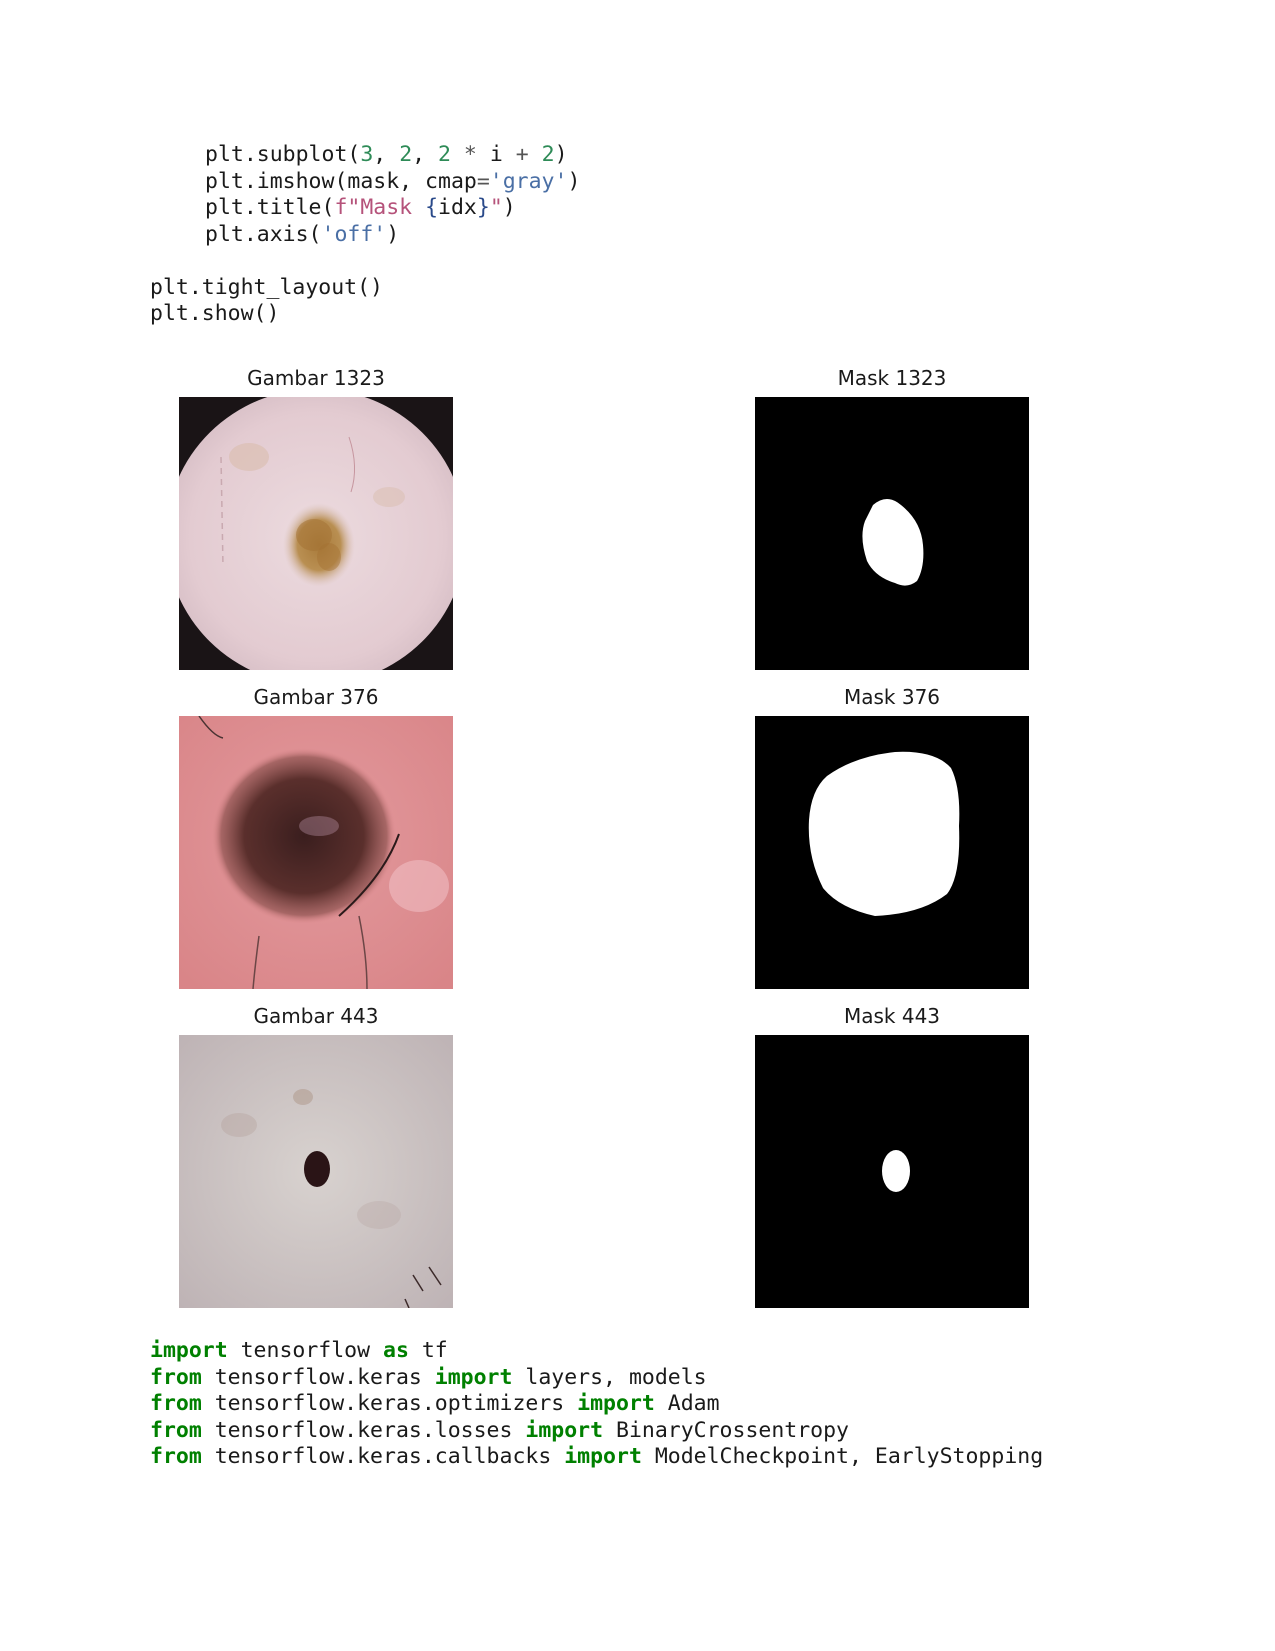 This screenshot has width=1275, height=1651. I want to click on code-token: plt.title(, so click(270, 207).